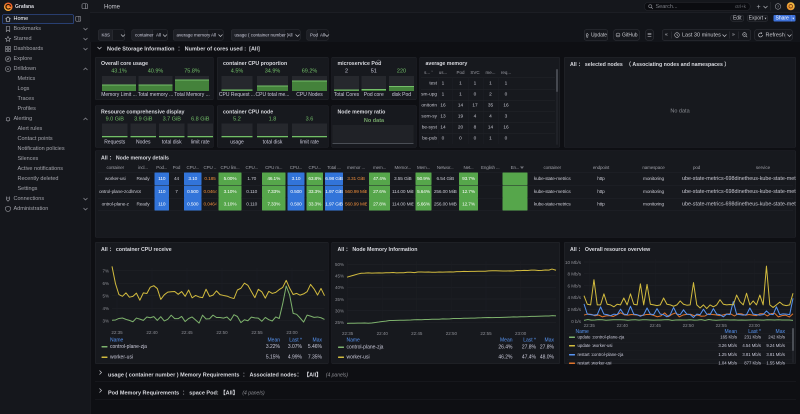 The height and width of the screenshot is (414, 800). I want to click on svg-text: 6 Mb/s, so click(574, 285).